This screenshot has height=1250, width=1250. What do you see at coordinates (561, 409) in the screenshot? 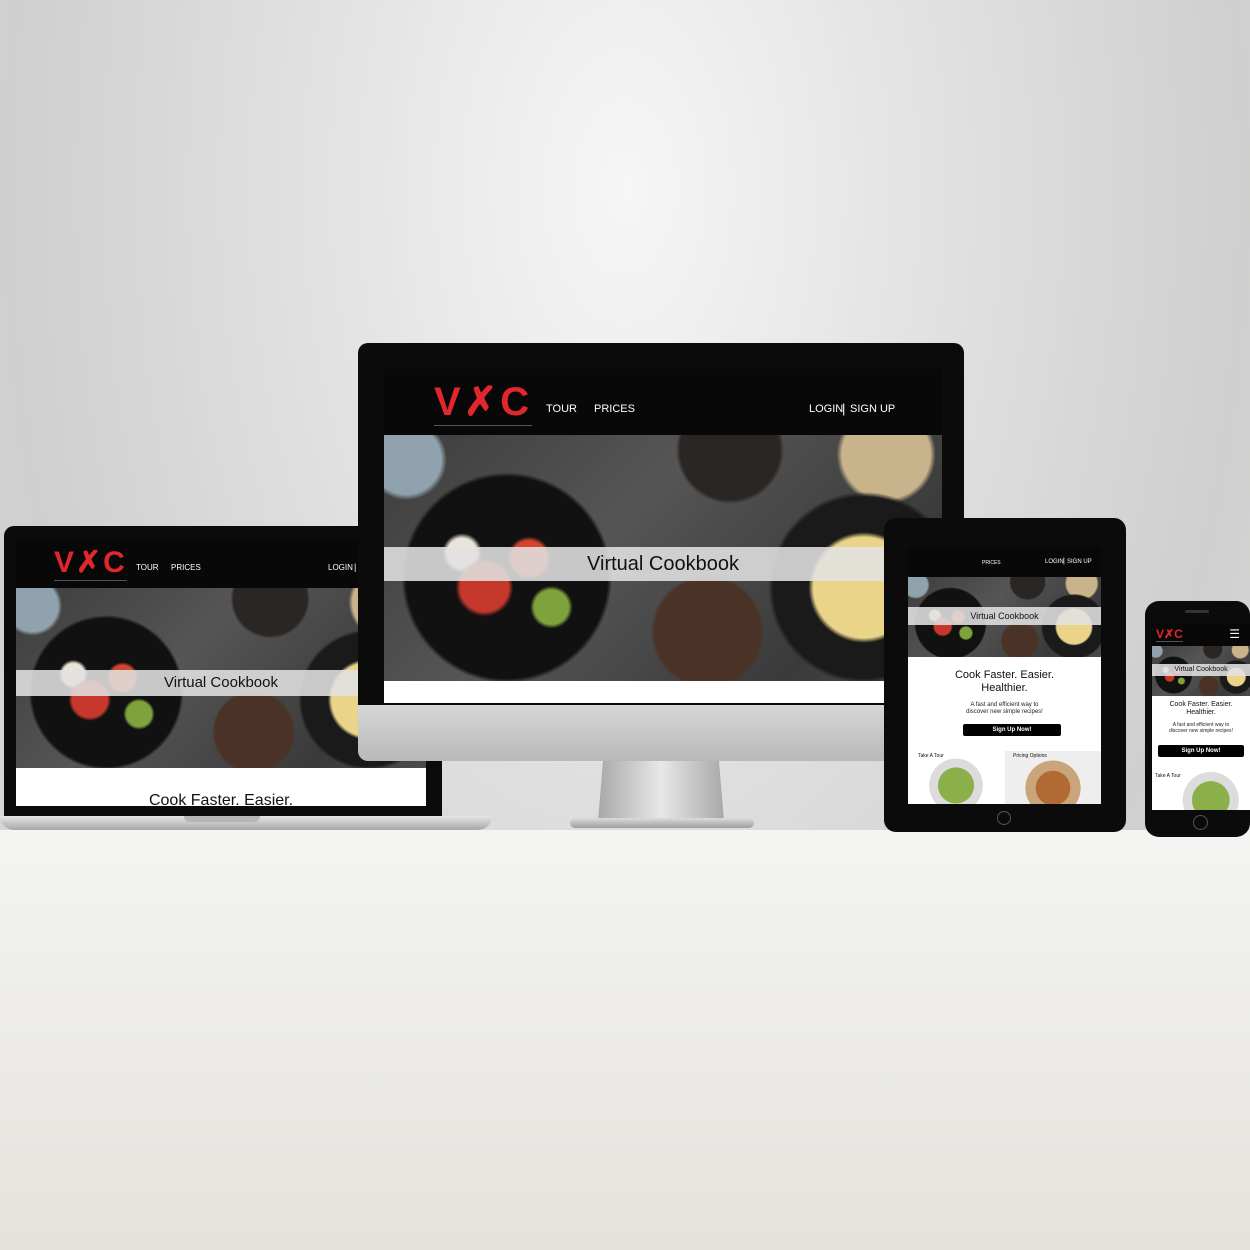
I see `desktop-nav-tour: TOUR` at bounding box center [561, 409].